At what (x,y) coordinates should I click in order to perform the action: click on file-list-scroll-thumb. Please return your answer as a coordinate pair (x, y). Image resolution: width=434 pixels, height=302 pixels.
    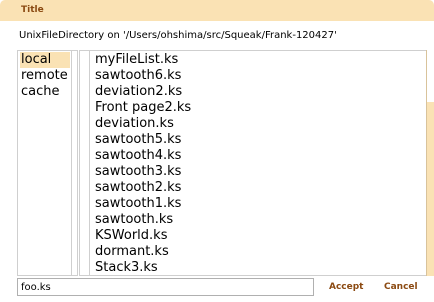
    Looking at the image, I should click on (430, 76).